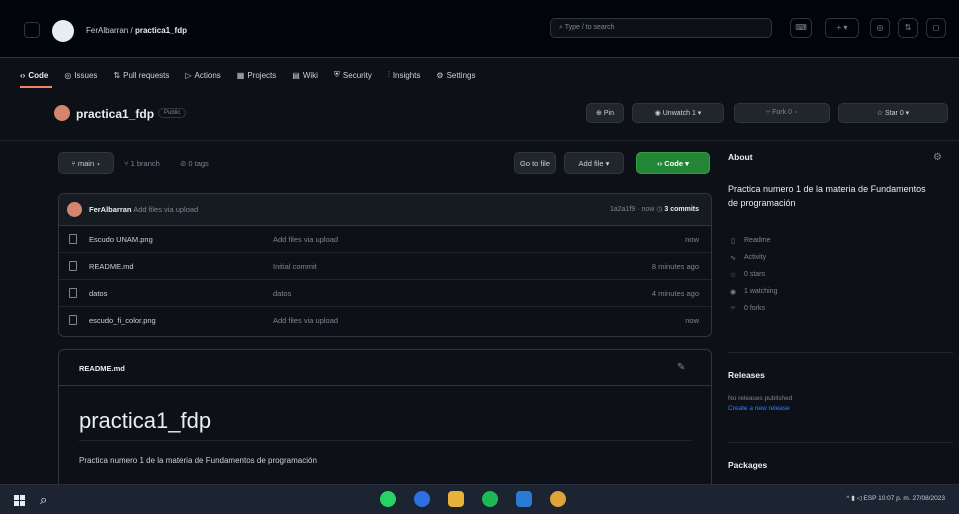 The image size is (959, 514). I want to click on readme-filename: README.md, so click(102, 368).